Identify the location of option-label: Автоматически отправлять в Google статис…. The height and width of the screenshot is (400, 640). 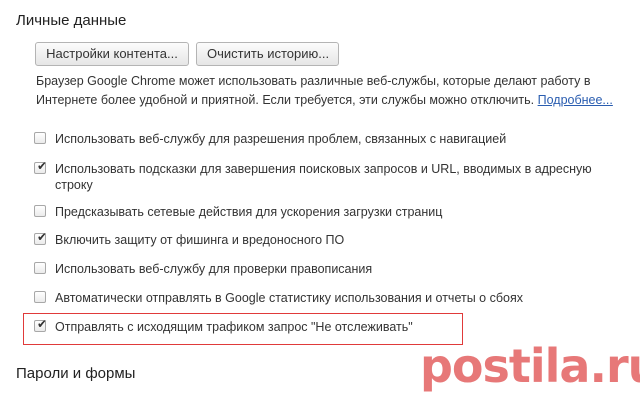
(289, 298).